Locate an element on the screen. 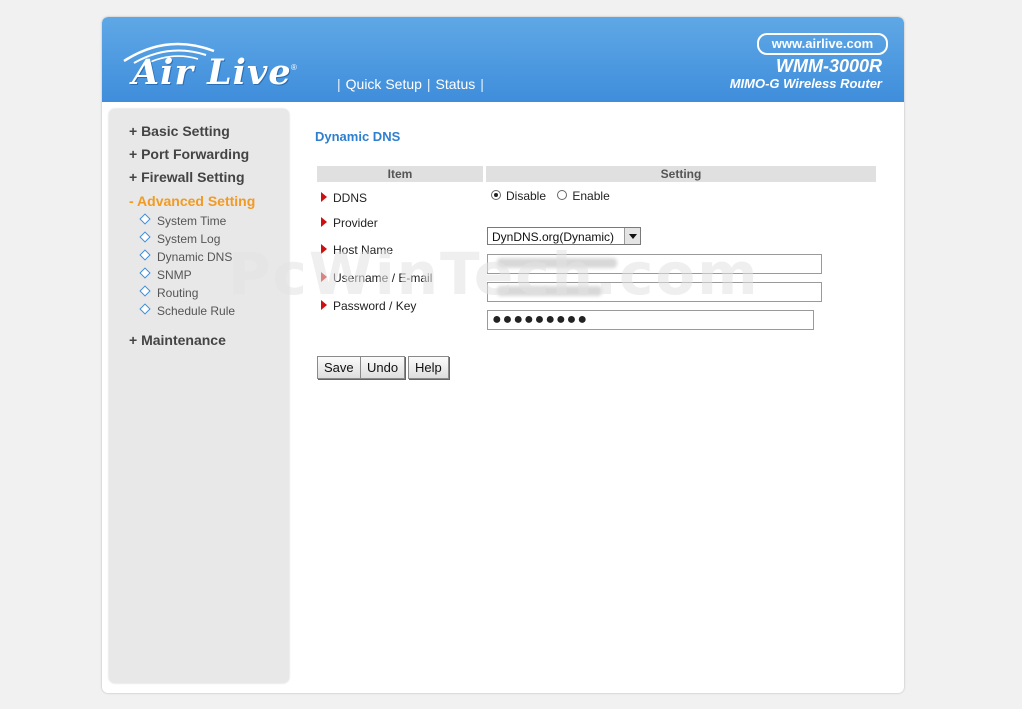 This screenshot has height=709, width=1022. sidebar-subitem-system-log: System Log is located at coordinates (180, 238).